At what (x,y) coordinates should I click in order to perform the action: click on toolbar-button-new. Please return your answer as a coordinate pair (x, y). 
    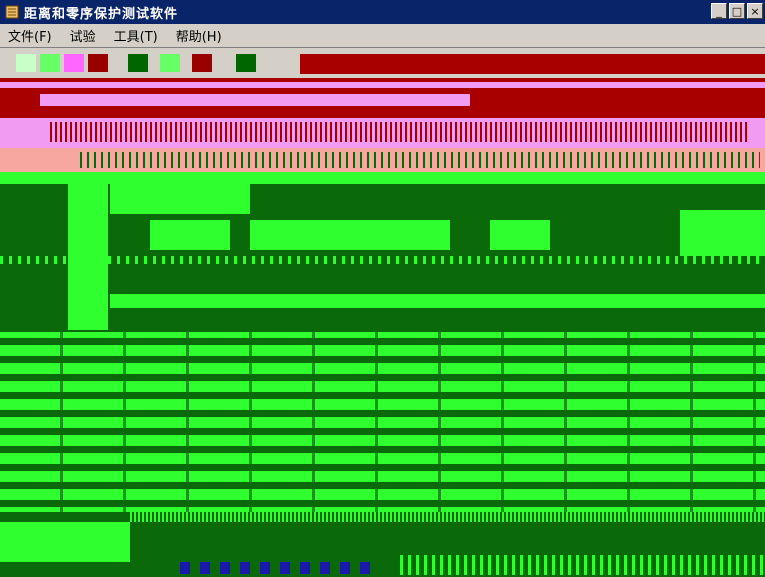
    Looking at the image, I should click on (26, 63).